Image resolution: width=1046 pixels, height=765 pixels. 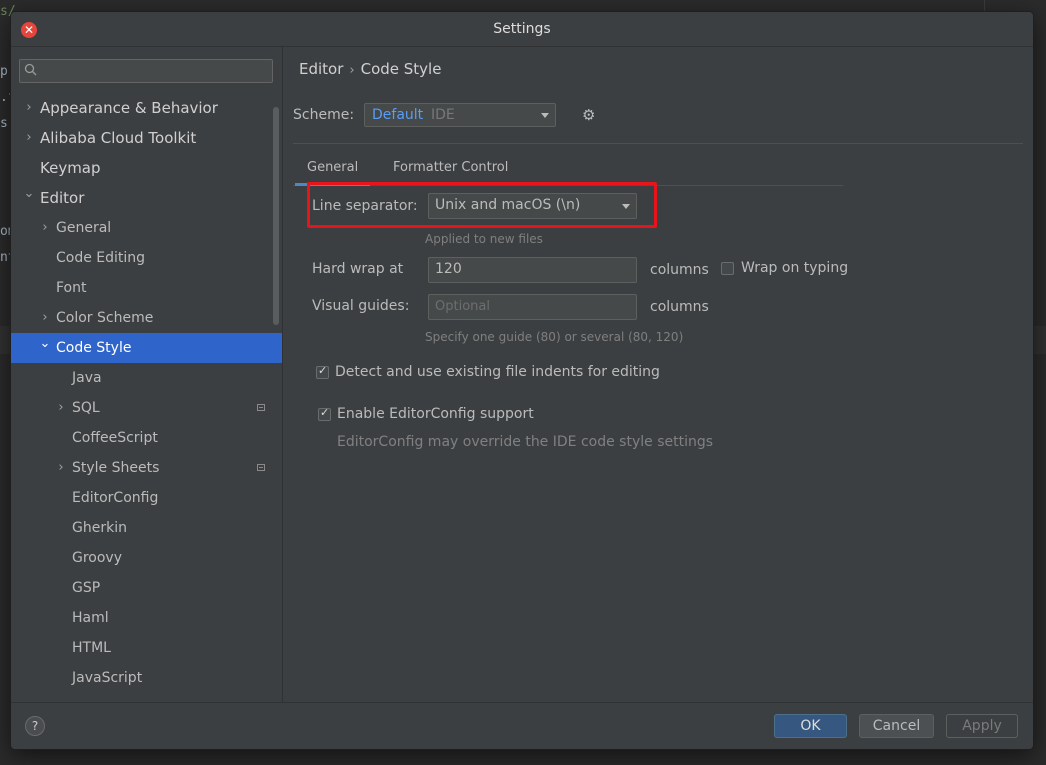 I want to click on sidebar-item-sql: › SQL, so click(x=146, y=408).